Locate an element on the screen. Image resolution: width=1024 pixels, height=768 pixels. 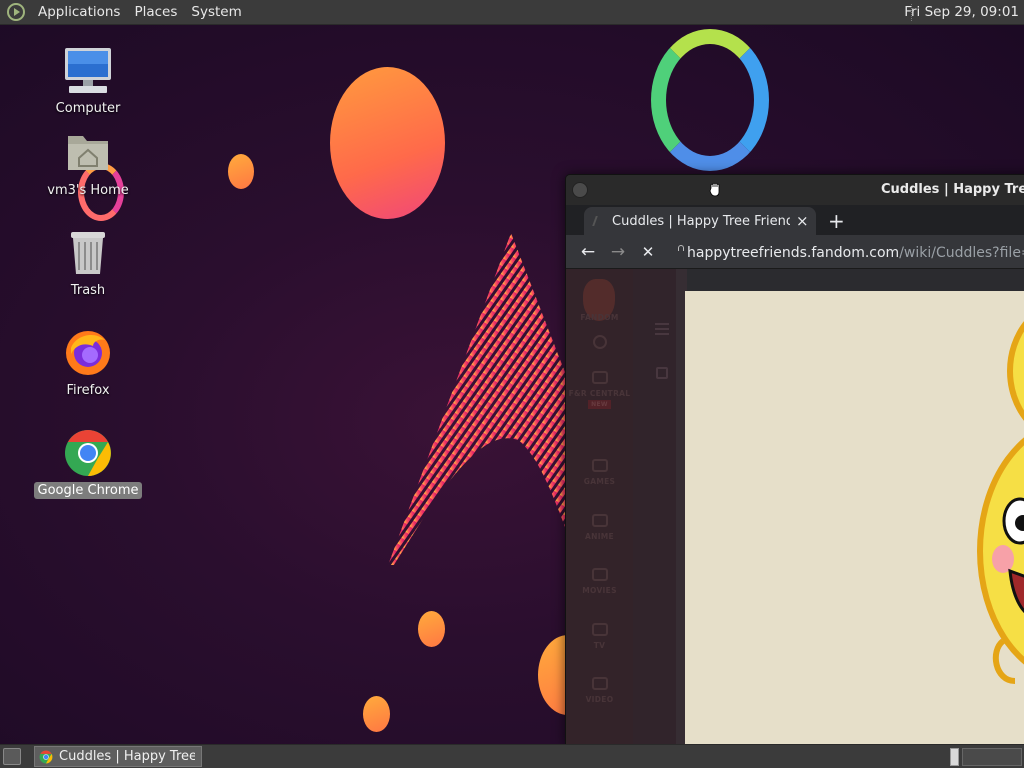
distro-menu-icon is located at coordinates (16, 12).